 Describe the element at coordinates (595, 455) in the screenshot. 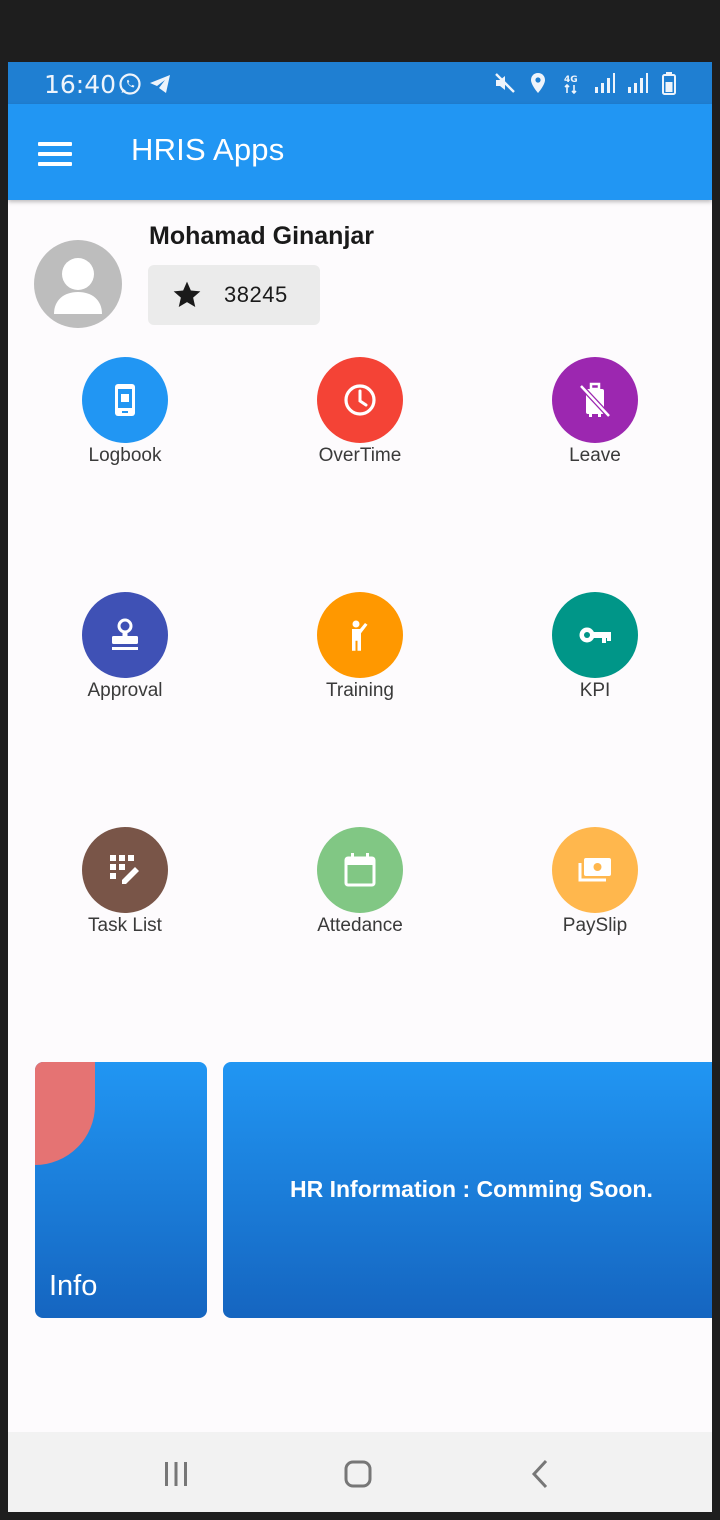

I see `menu-label: Leave` at that location.